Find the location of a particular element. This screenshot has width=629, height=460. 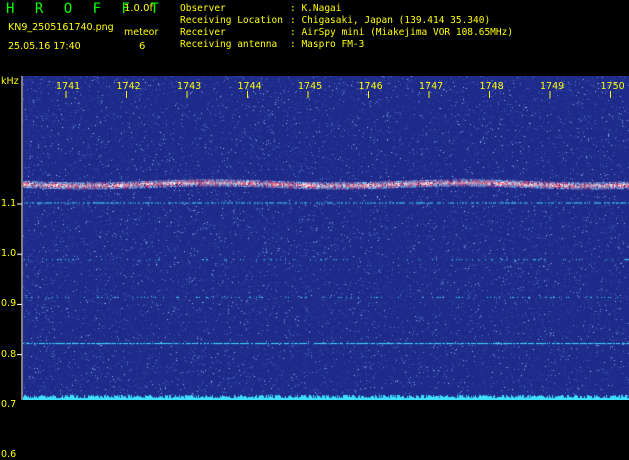

y-tick-label: 1.0 is located at coordinates (9, 254).